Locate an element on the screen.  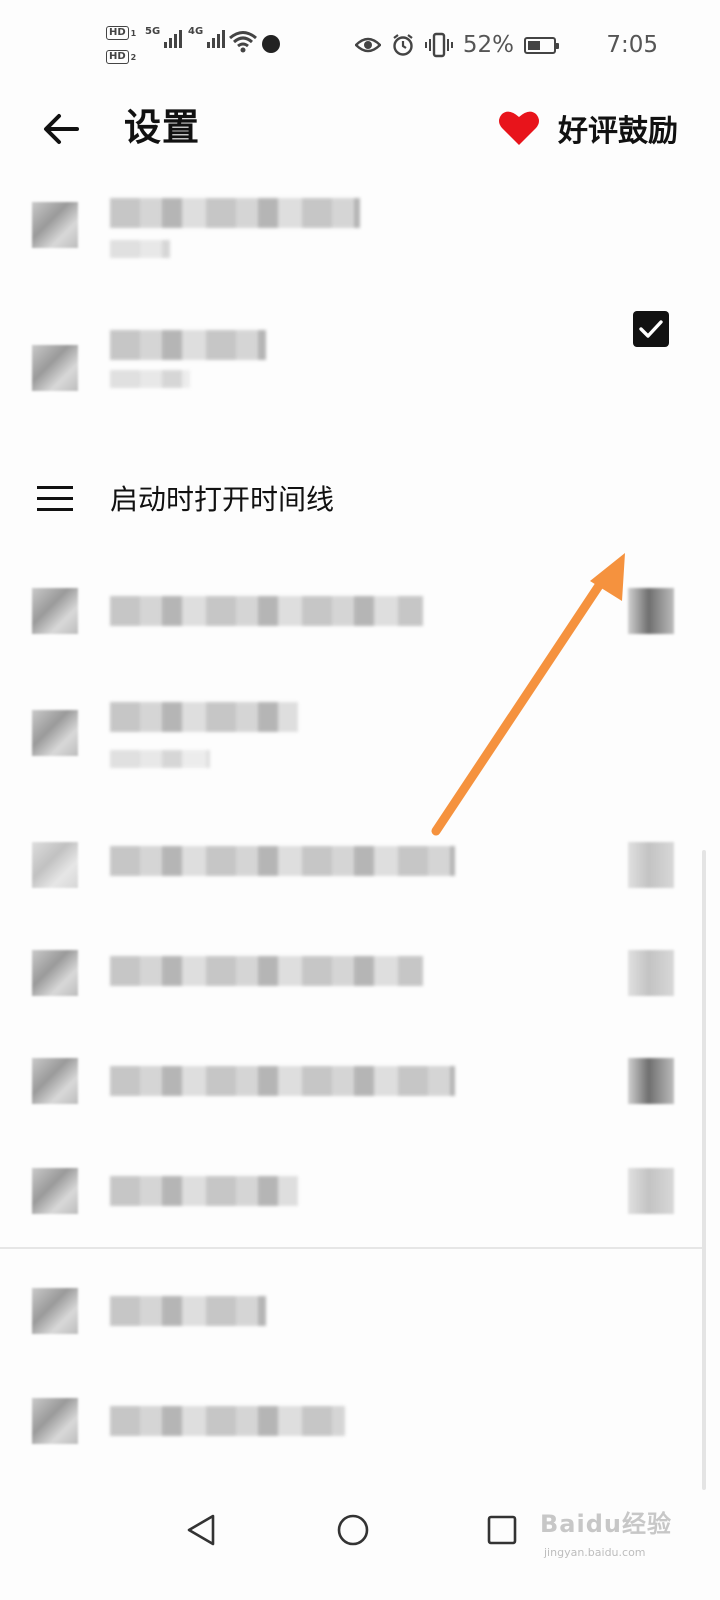
sim1-hd-indicator: HD 1 is located at coordinates (122, 33).